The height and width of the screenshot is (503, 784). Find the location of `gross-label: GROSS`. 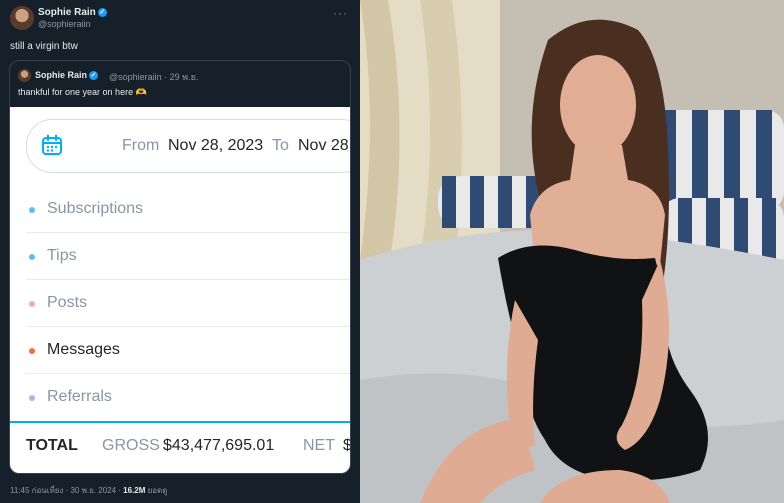

gross-label: GROSS is located at coordinates (131, 445).